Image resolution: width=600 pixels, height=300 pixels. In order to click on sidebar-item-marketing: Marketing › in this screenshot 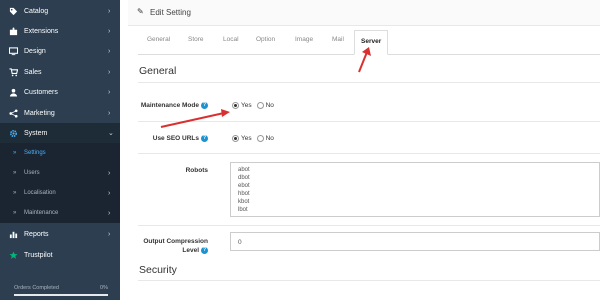, I will do `click(60, 113)`.